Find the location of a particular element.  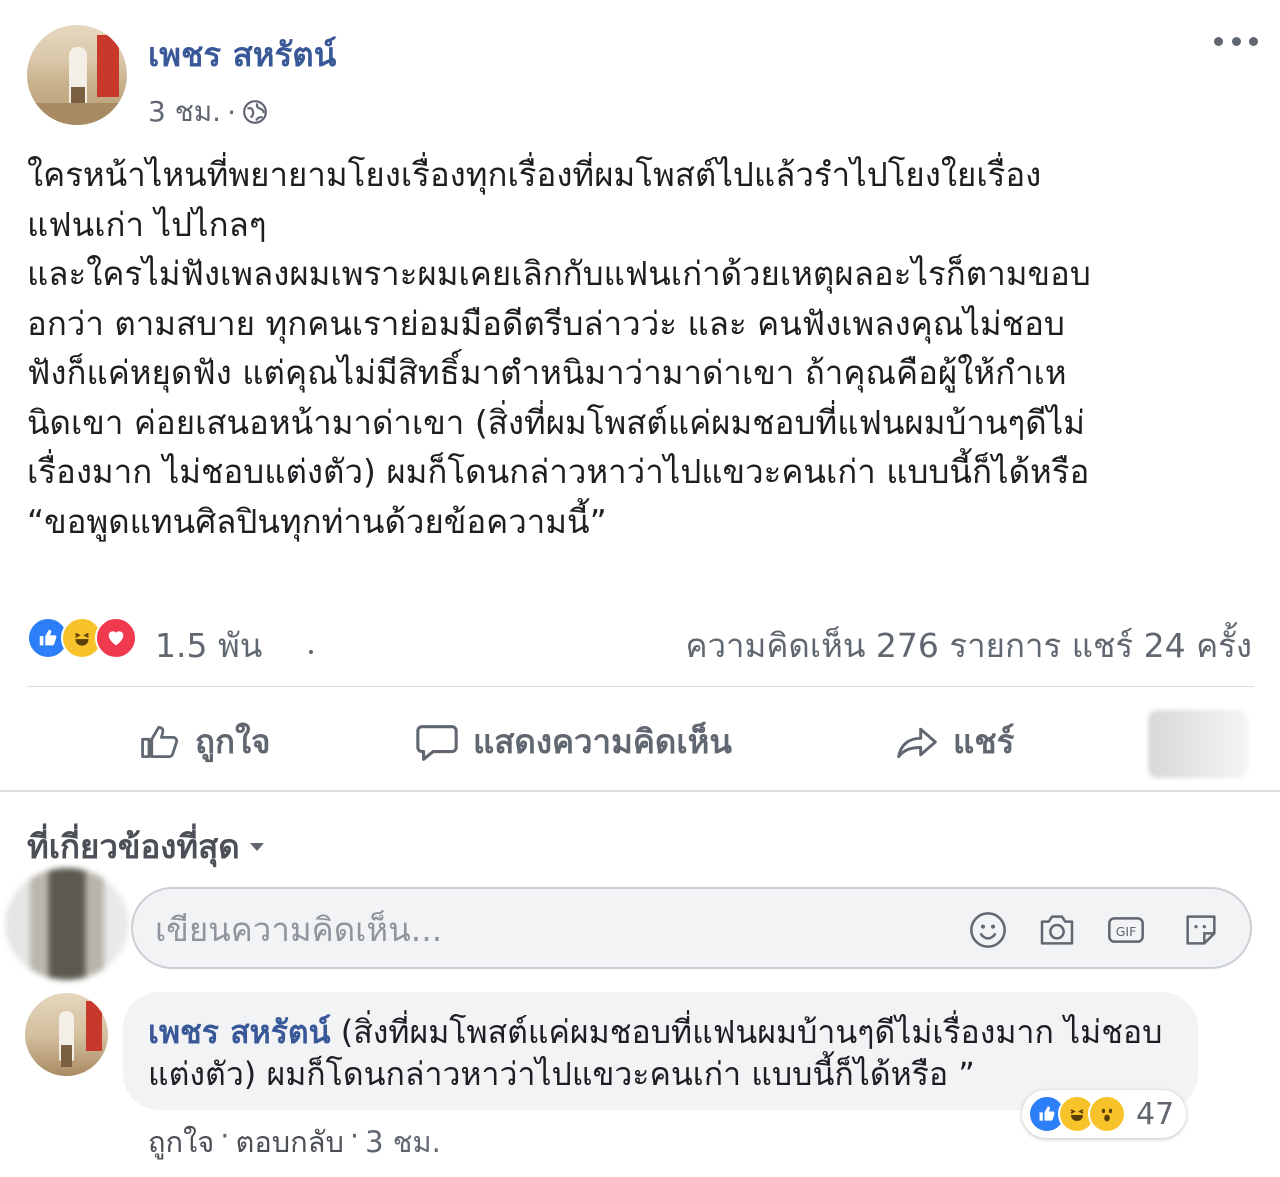

blurred-avatar-selector is located at coordinates (1198, 744).